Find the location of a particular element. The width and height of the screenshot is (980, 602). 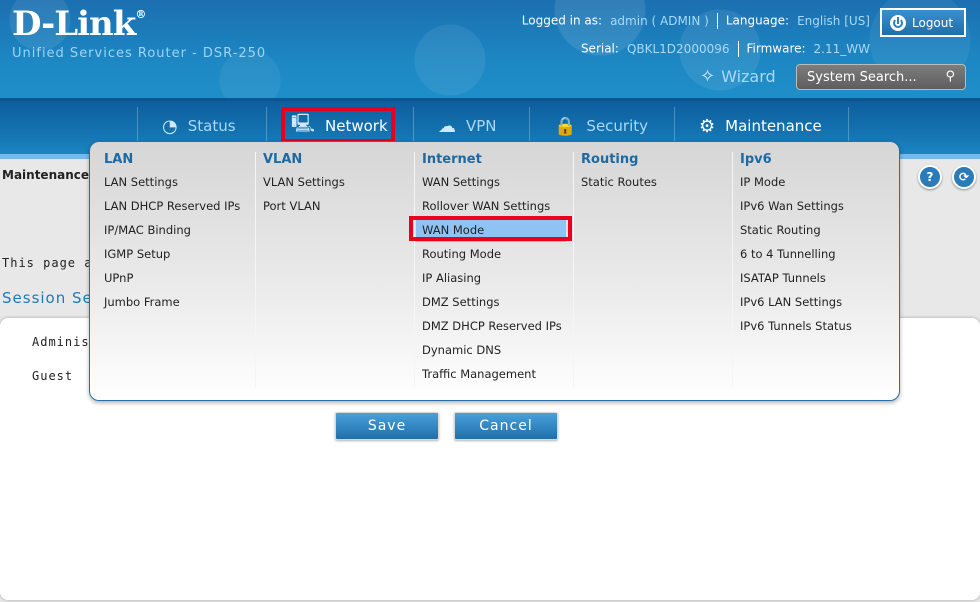

nav-label: Security is located at coordinates (617, 126).